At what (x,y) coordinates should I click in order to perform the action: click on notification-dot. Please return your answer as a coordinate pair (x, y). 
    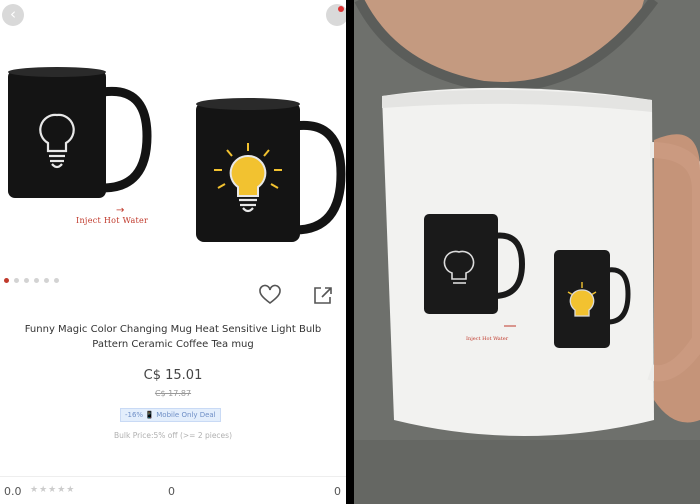
    Looking at the image, I should click on (341, 9).